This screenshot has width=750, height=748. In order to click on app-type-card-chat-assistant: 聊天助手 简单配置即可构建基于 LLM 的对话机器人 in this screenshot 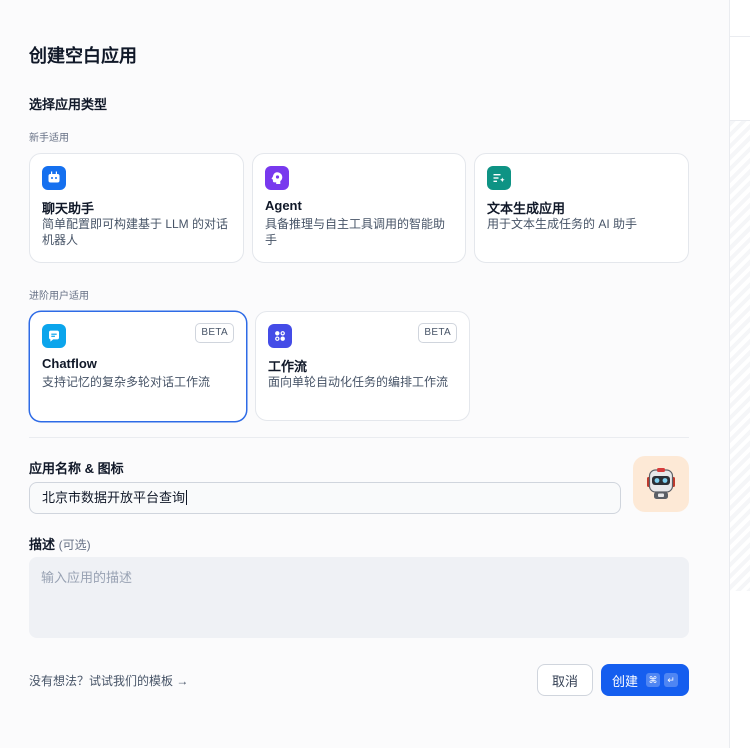, I will do `click(136, 208)`.